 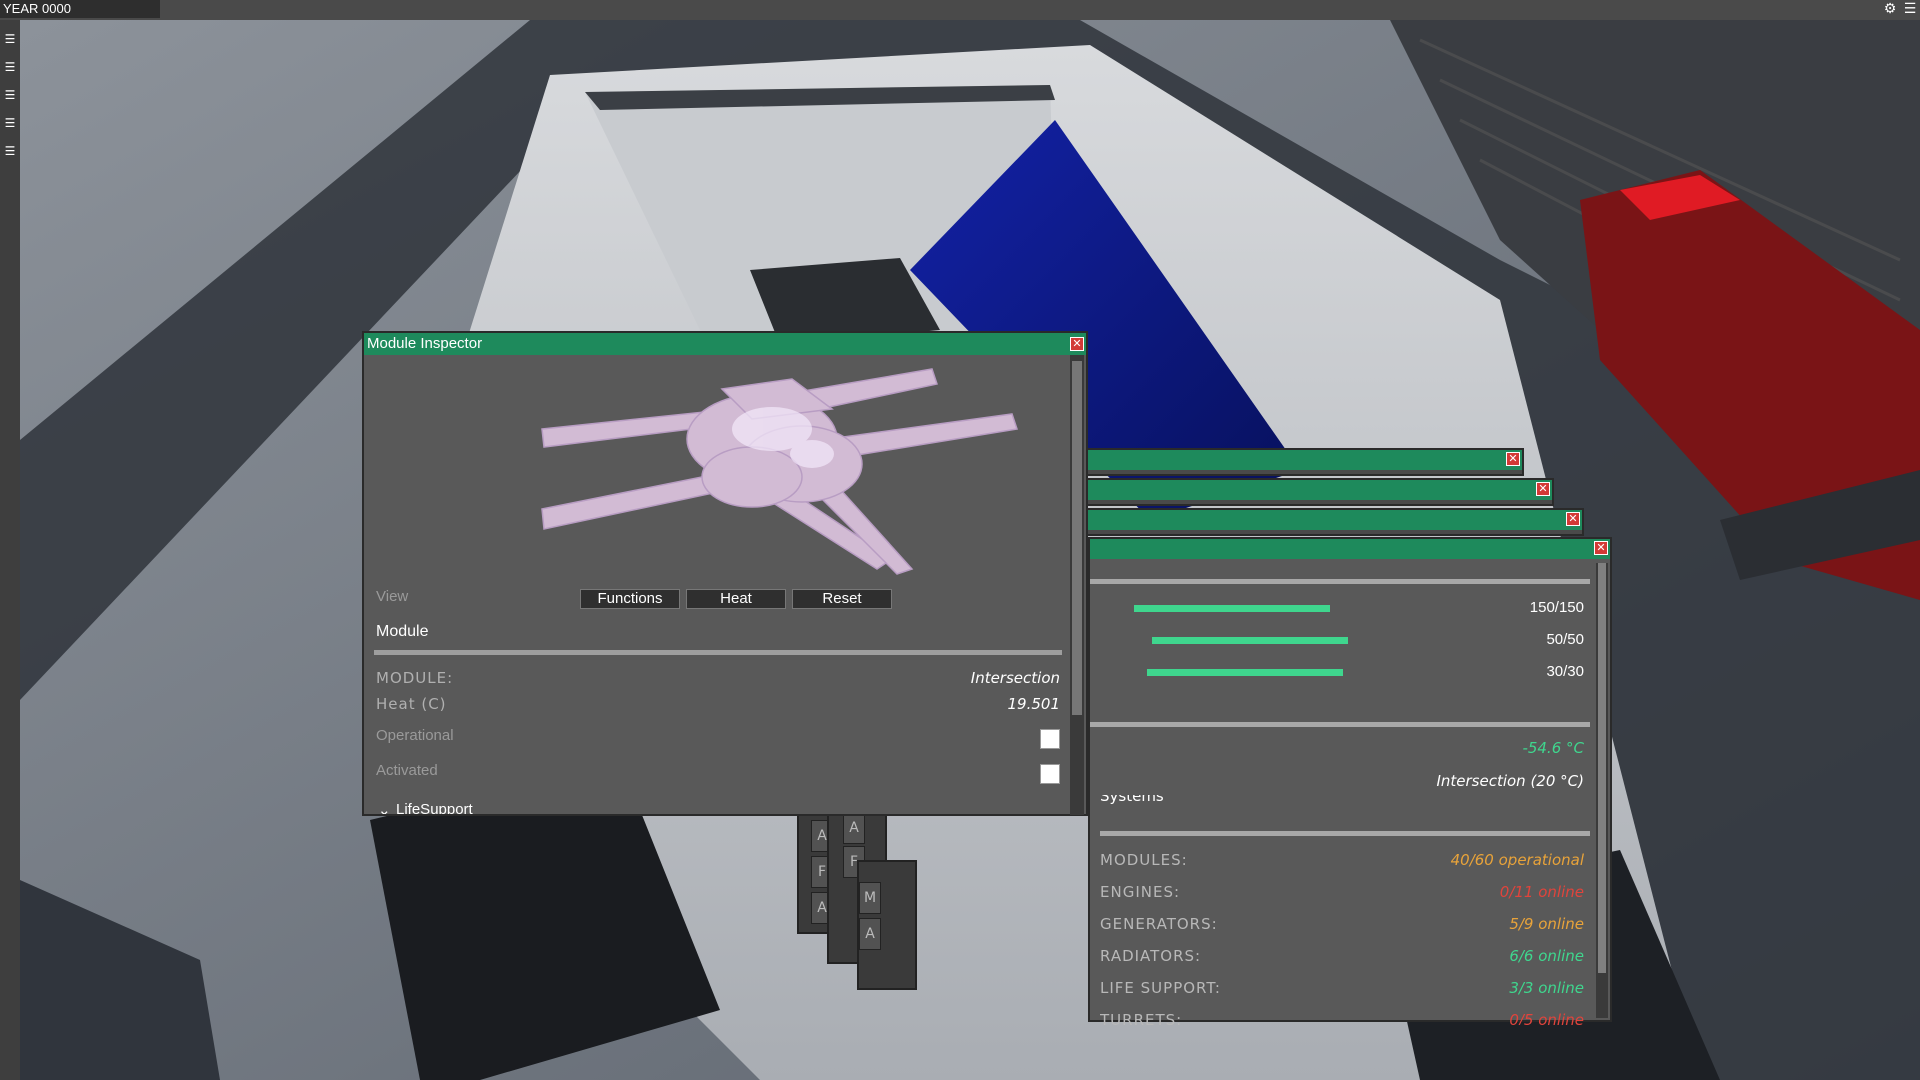 I want to click on stacked-window-3: ✕, so click(x=1333, y=522).